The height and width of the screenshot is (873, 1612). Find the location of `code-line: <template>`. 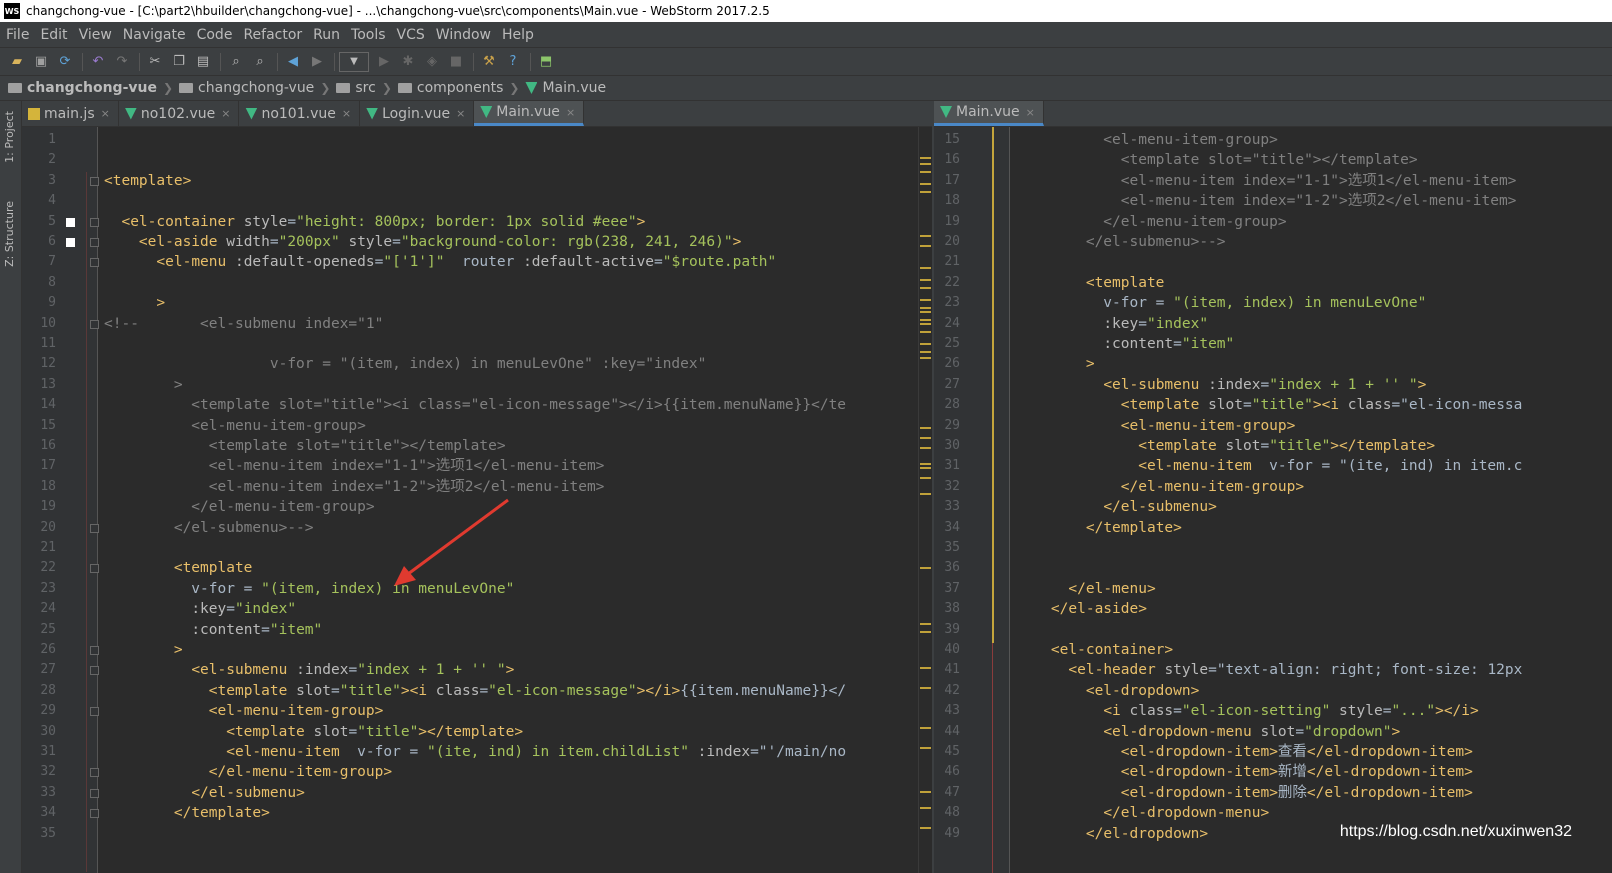

code-line: <template> is located at coordinates (147, 181).